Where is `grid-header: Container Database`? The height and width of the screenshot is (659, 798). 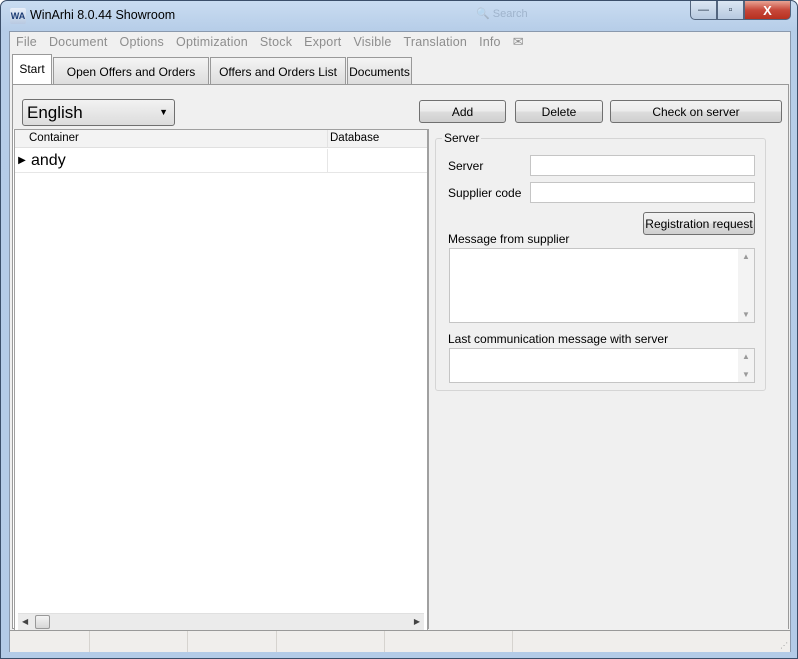 grid-header: Container Database is located at coordinates (221, 139).